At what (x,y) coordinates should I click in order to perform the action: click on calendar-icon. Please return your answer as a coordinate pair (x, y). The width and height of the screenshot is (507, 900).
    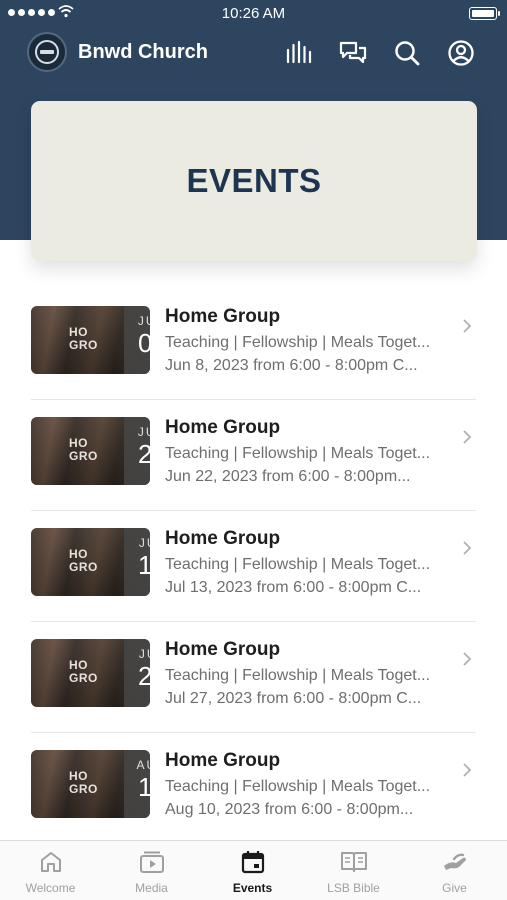
    Looking at the image, I should click on (252, 862).